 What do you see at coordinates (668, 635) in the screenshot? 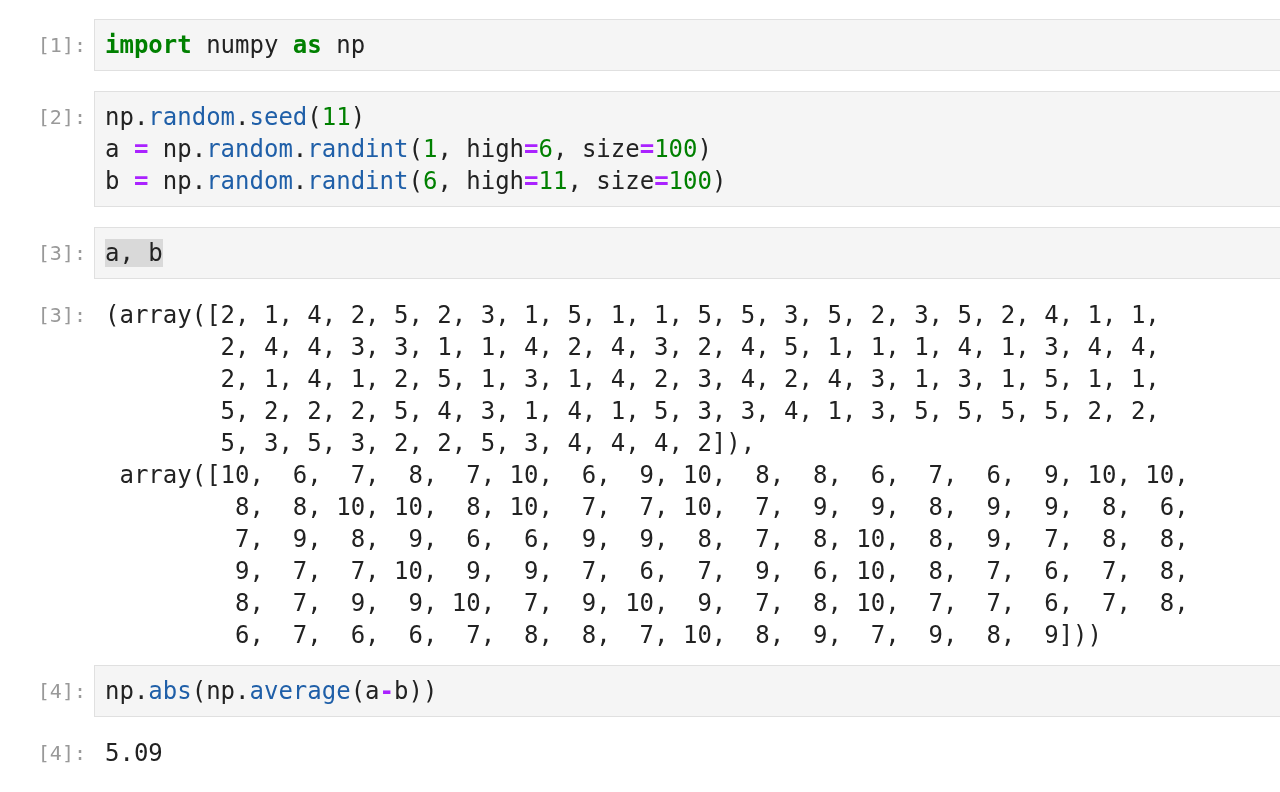
I see `output-line: 6, 7, 6, 6, 7, 8, 8, 7, 10, 8, 9, 7, 9, 8, 9]))` at bounding box center [668, 635].